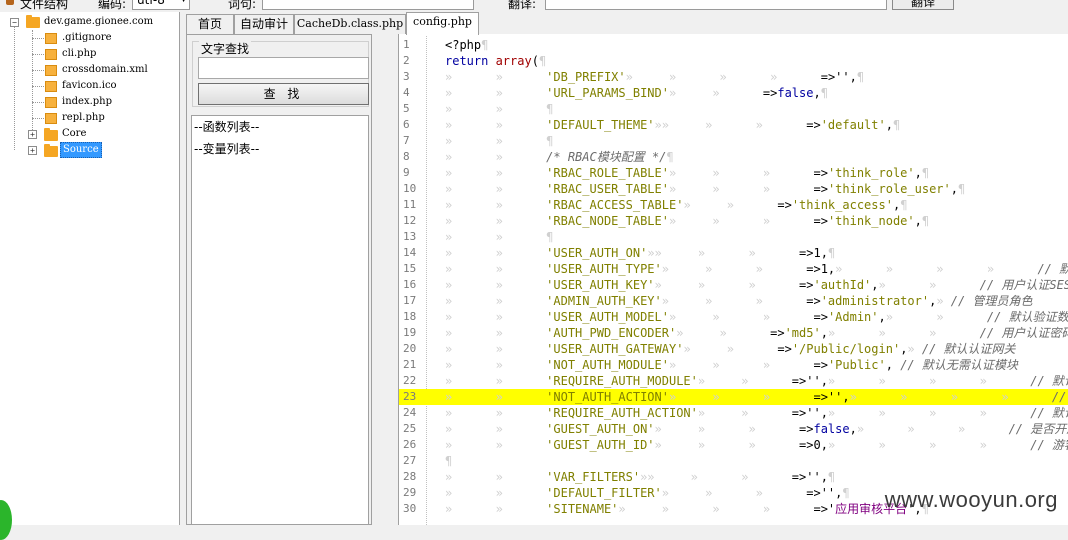 The height and width of the screenshot is (540, 1068). I want to click on tab-home: 首页, so click(210, 24).